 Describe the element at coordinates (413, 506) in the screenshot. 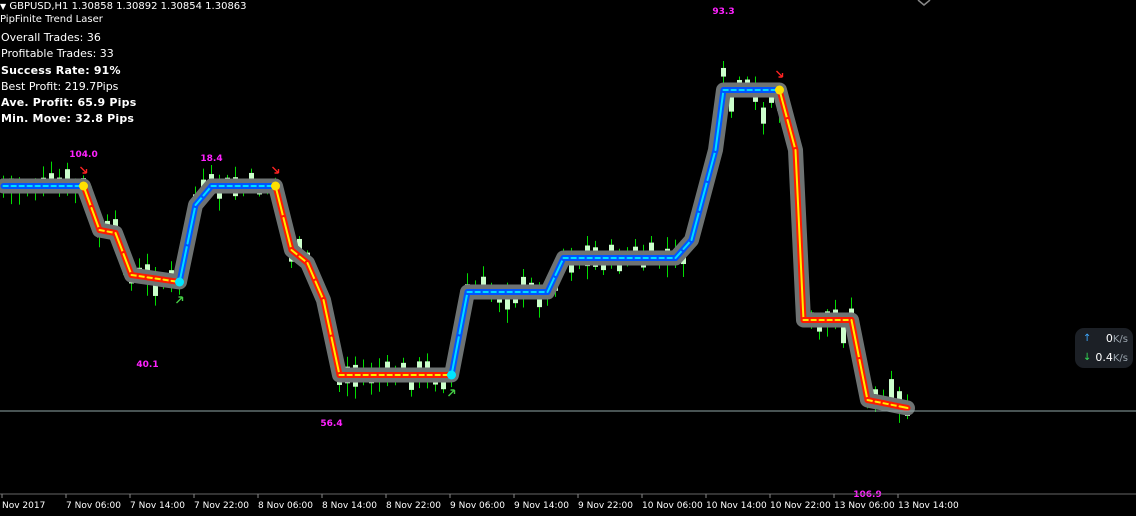

I see `x-tick-label: 8 Nov 22:00` at that location.